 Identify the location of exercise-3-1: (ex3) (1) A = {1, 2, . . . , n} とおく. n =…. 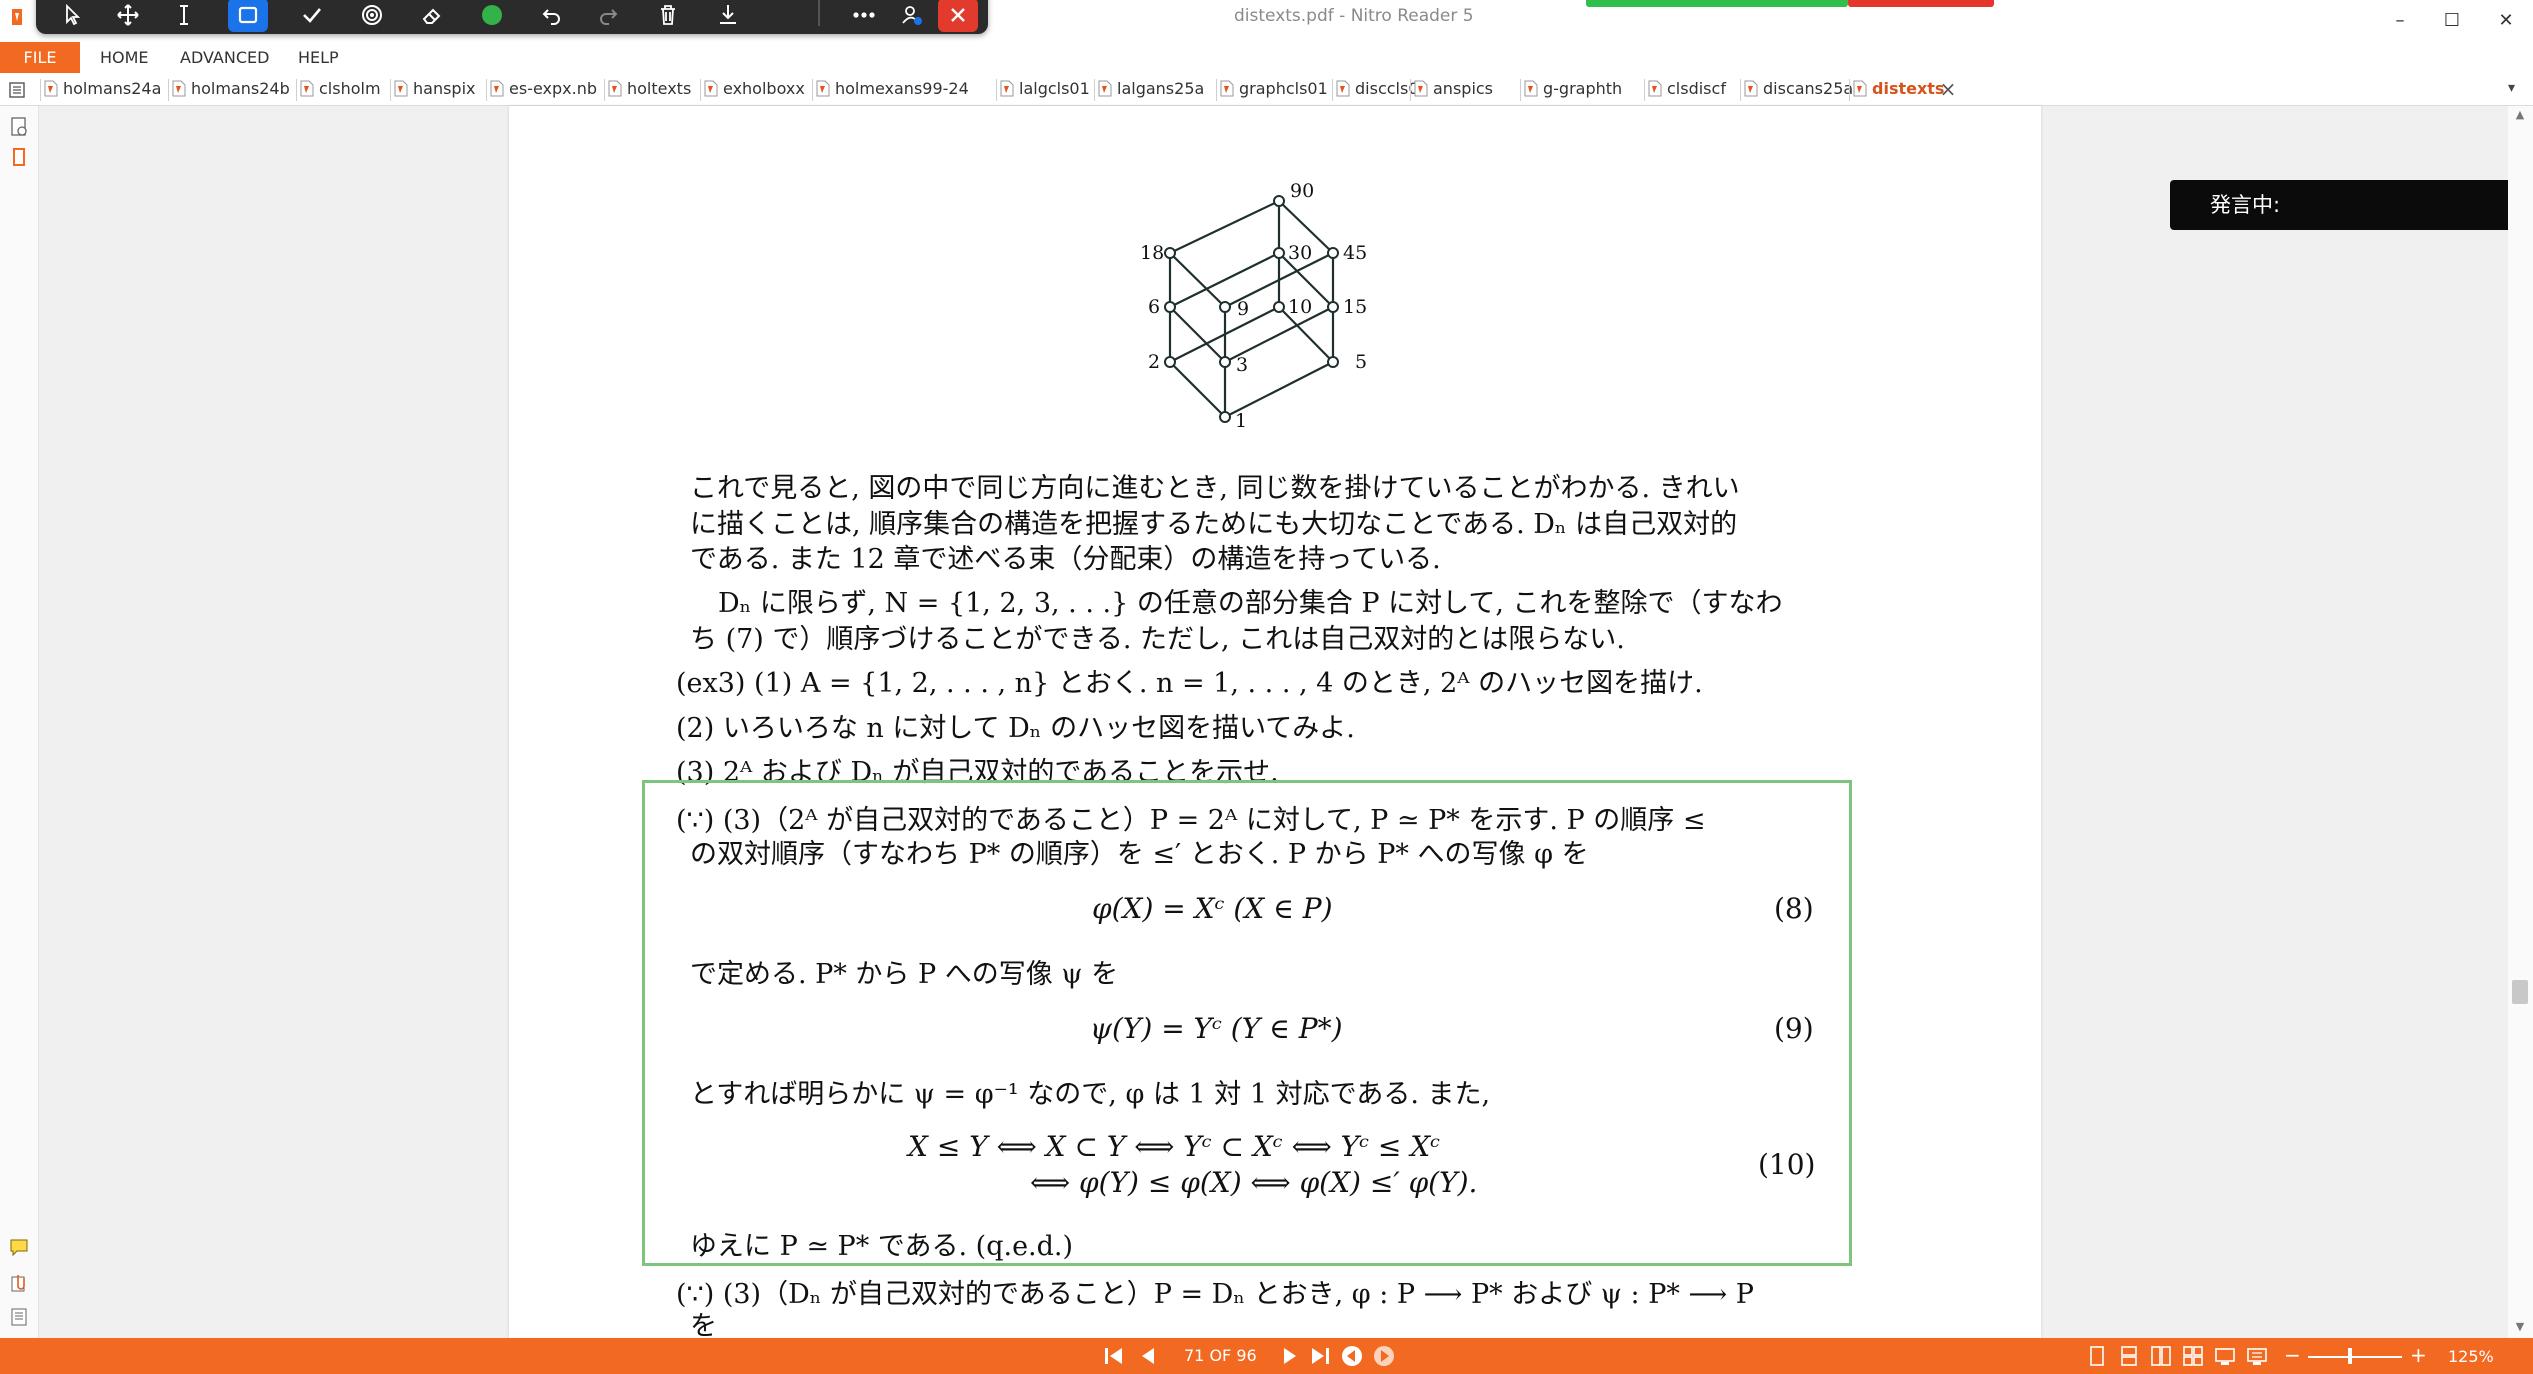
(1189, 683).